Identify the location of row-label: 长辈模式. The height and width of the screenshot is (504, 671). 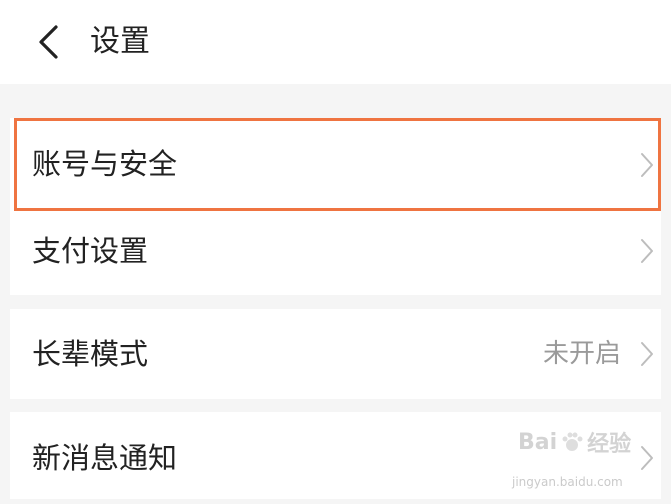
(90, 354).